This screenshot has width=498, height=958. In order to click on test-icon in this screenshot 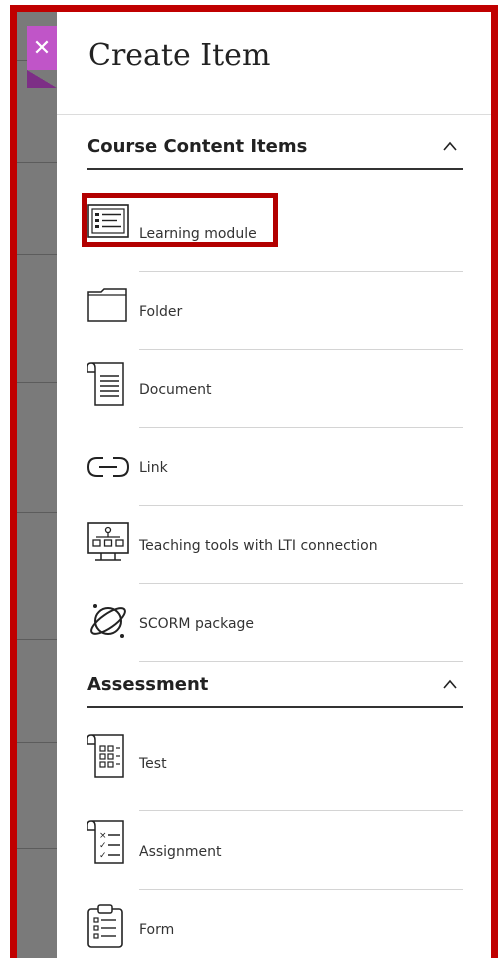, I will do `click(107, 756)`.